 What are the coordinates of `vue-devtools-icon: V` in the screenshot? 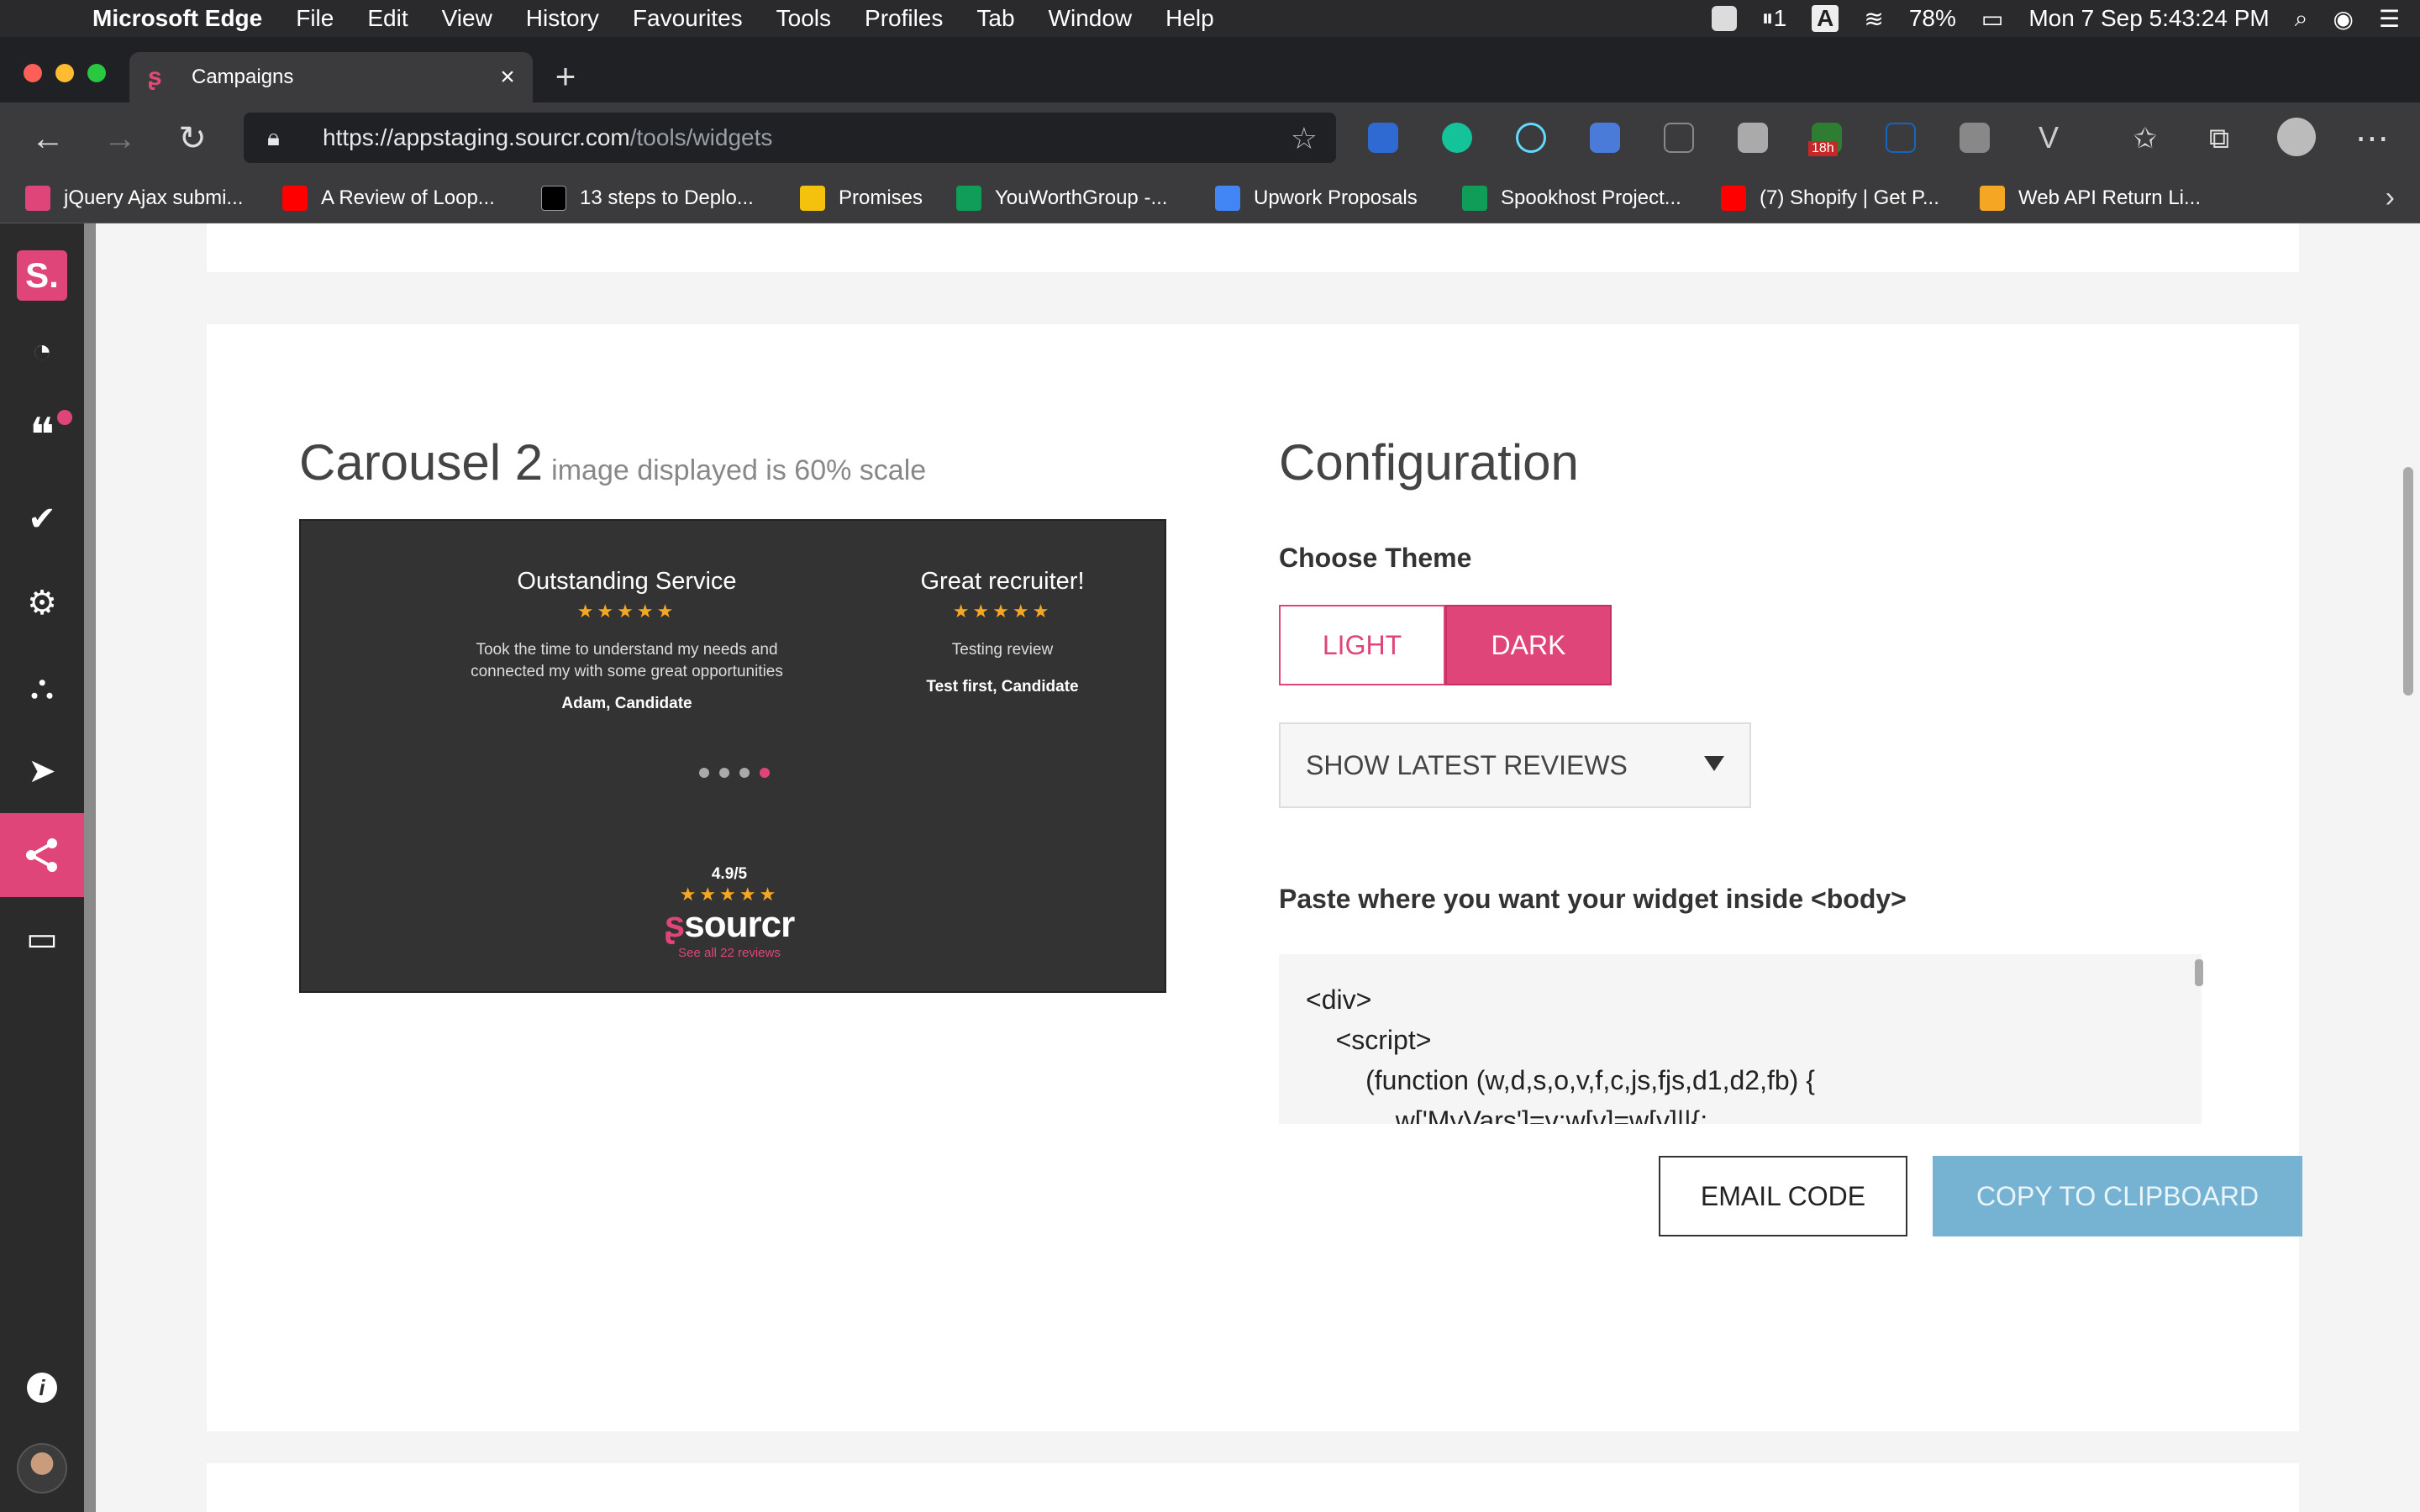 It's located at (2048, 138).